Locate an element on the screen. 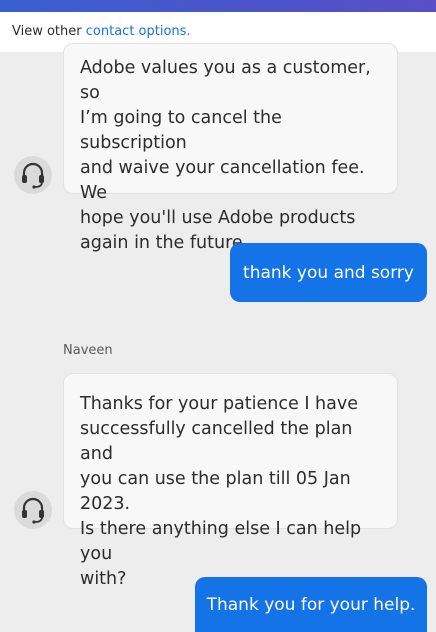  agent-name: Naveen is located at coordinates (88, 350).